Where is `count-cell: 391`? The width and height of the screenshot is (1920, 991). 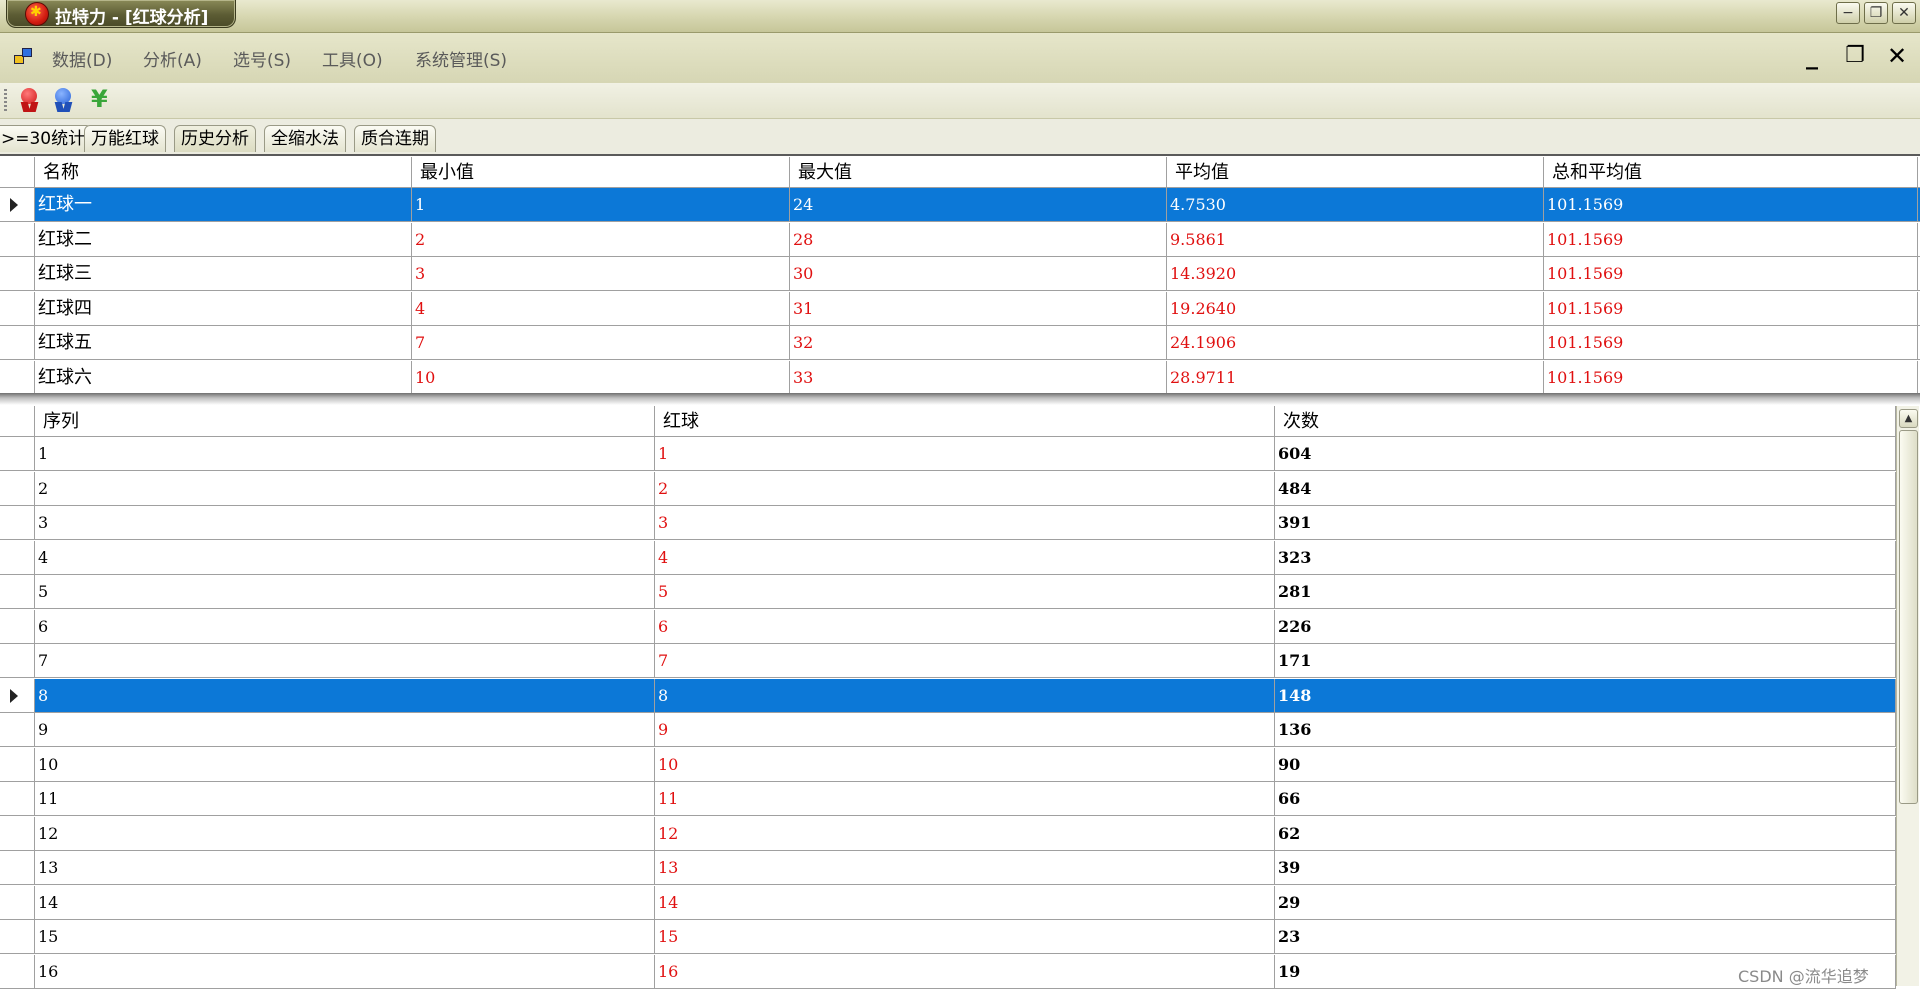
count-cell: 391 is located at coordinates (1585, 522).